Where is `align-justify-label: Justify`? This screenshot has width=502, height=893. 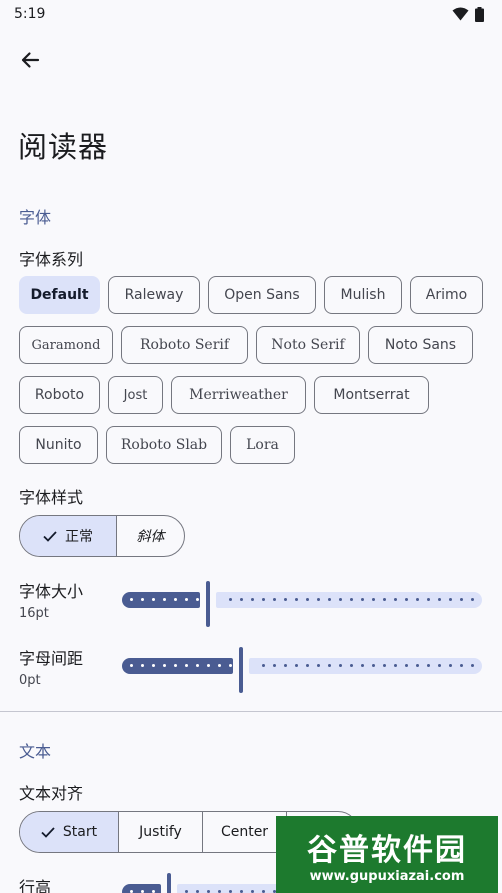 align-justify-label: Justify is located at coordinates (160, 832).